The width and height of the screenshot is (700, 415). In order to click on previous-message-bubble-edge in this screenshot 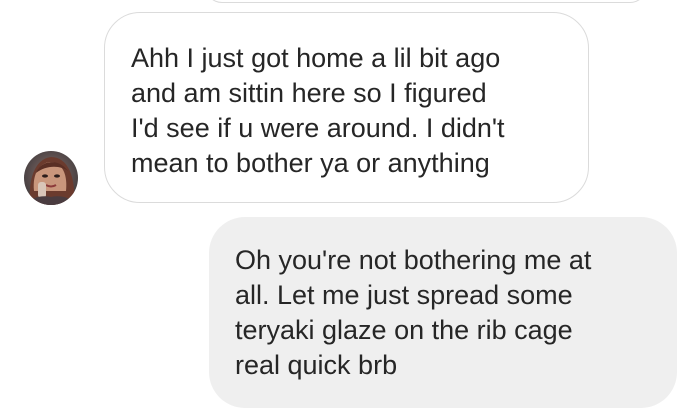, I will do `click(426, 1)`.